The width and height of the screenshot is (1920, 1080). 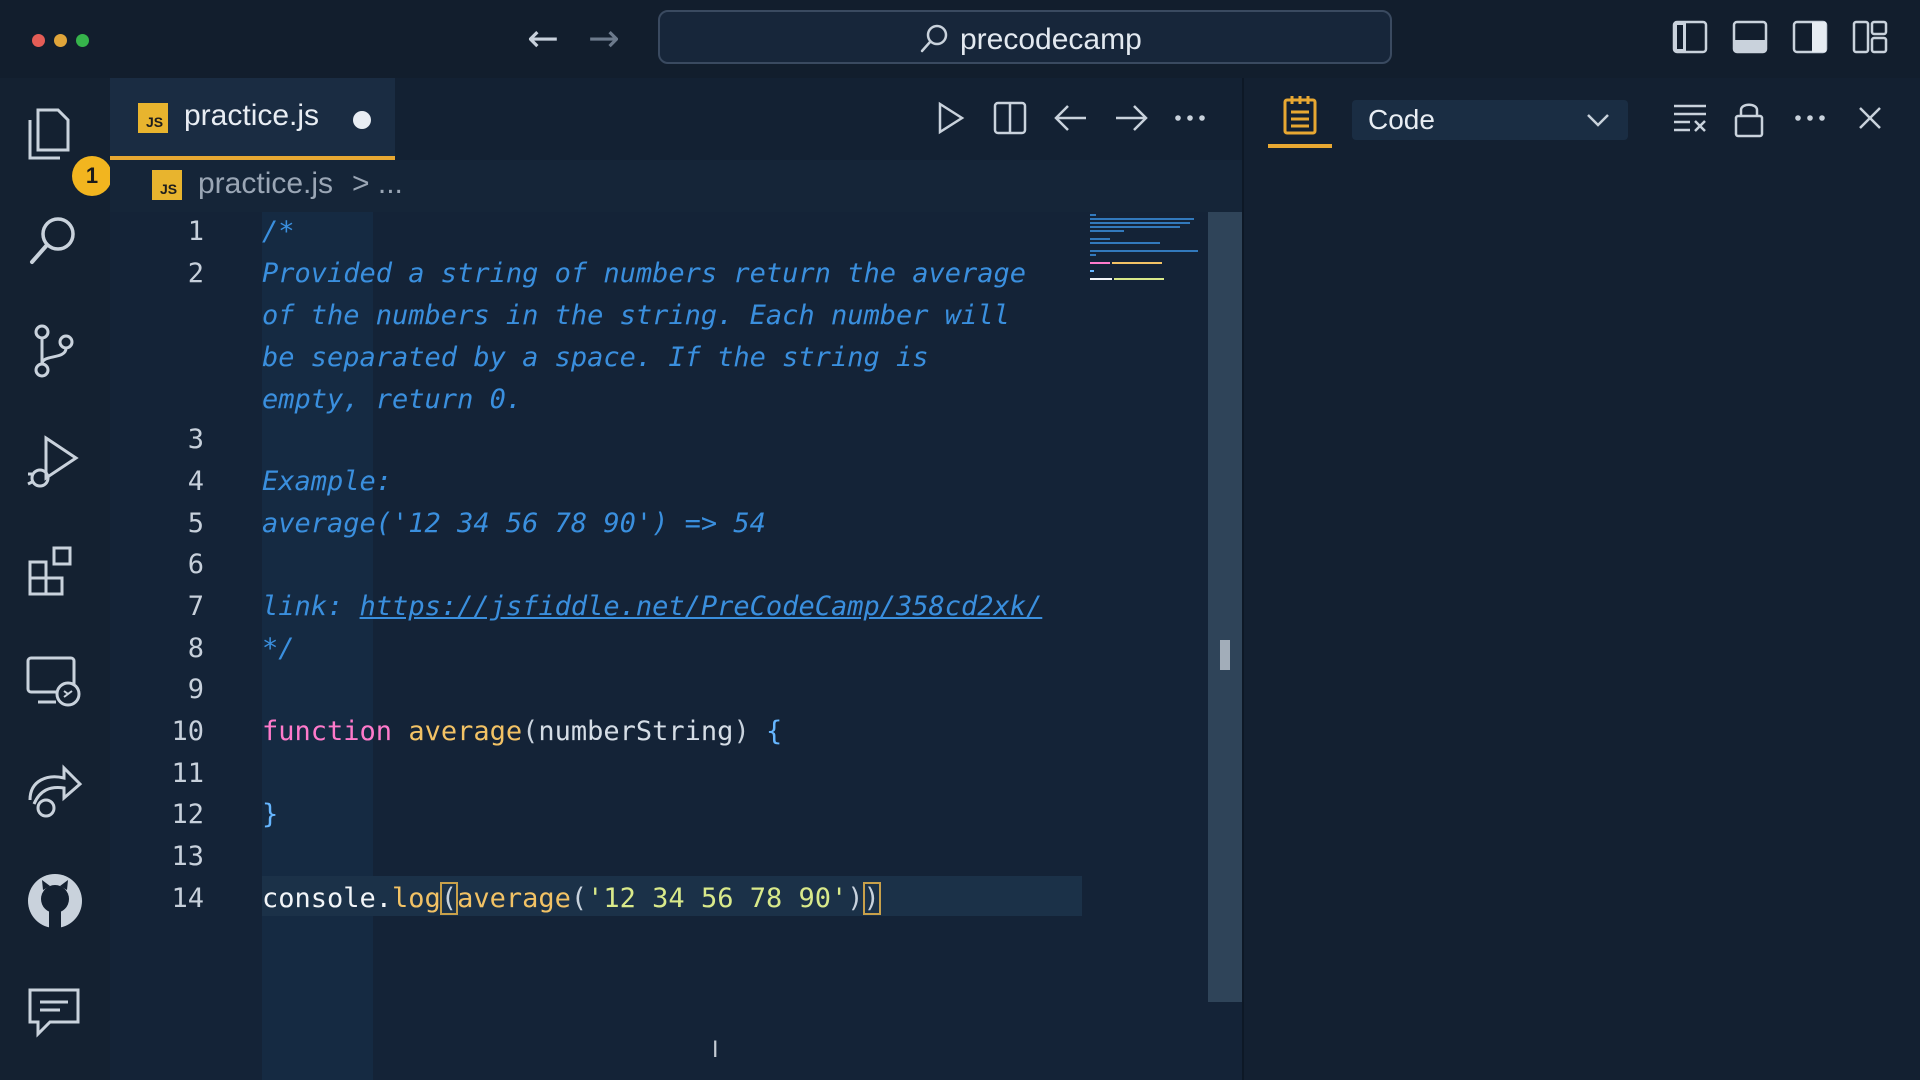 What do you see at coordinates (1870, 37) in the screenshot?
I see `customize-layout-icon` at bounding box center [1870, 37].